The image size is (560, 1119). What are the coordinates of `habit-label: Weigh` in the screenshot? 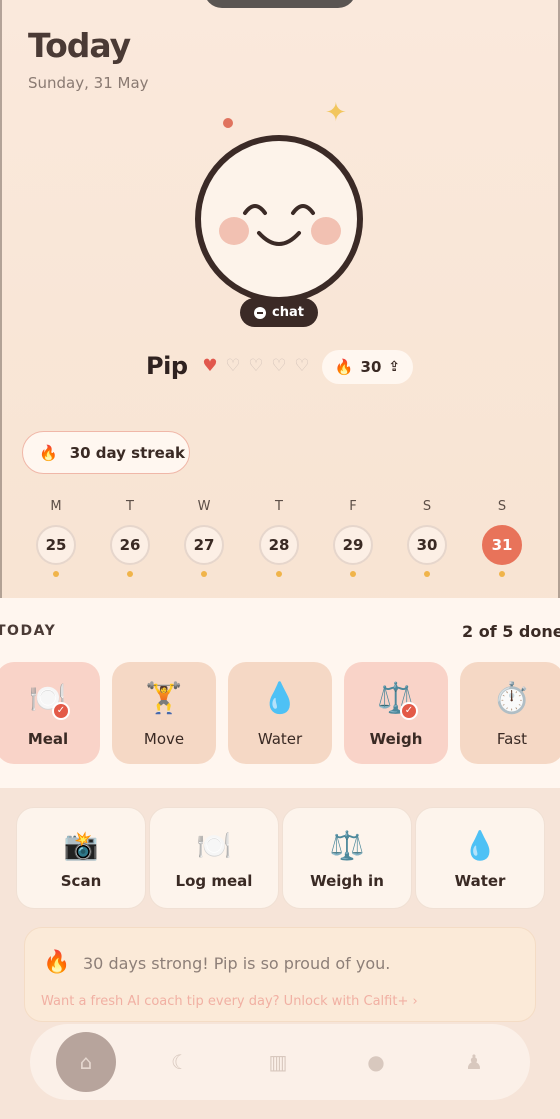 It's located at (396, 739).